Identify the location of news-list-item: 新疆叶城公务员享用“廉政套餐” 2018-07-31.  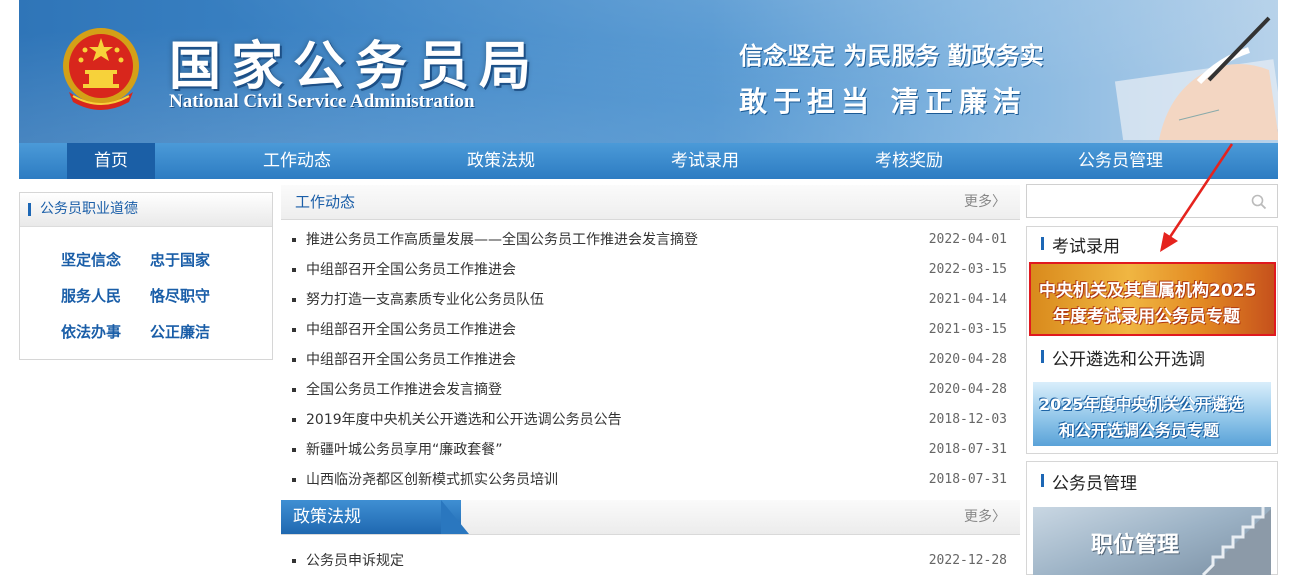
(649, 450).